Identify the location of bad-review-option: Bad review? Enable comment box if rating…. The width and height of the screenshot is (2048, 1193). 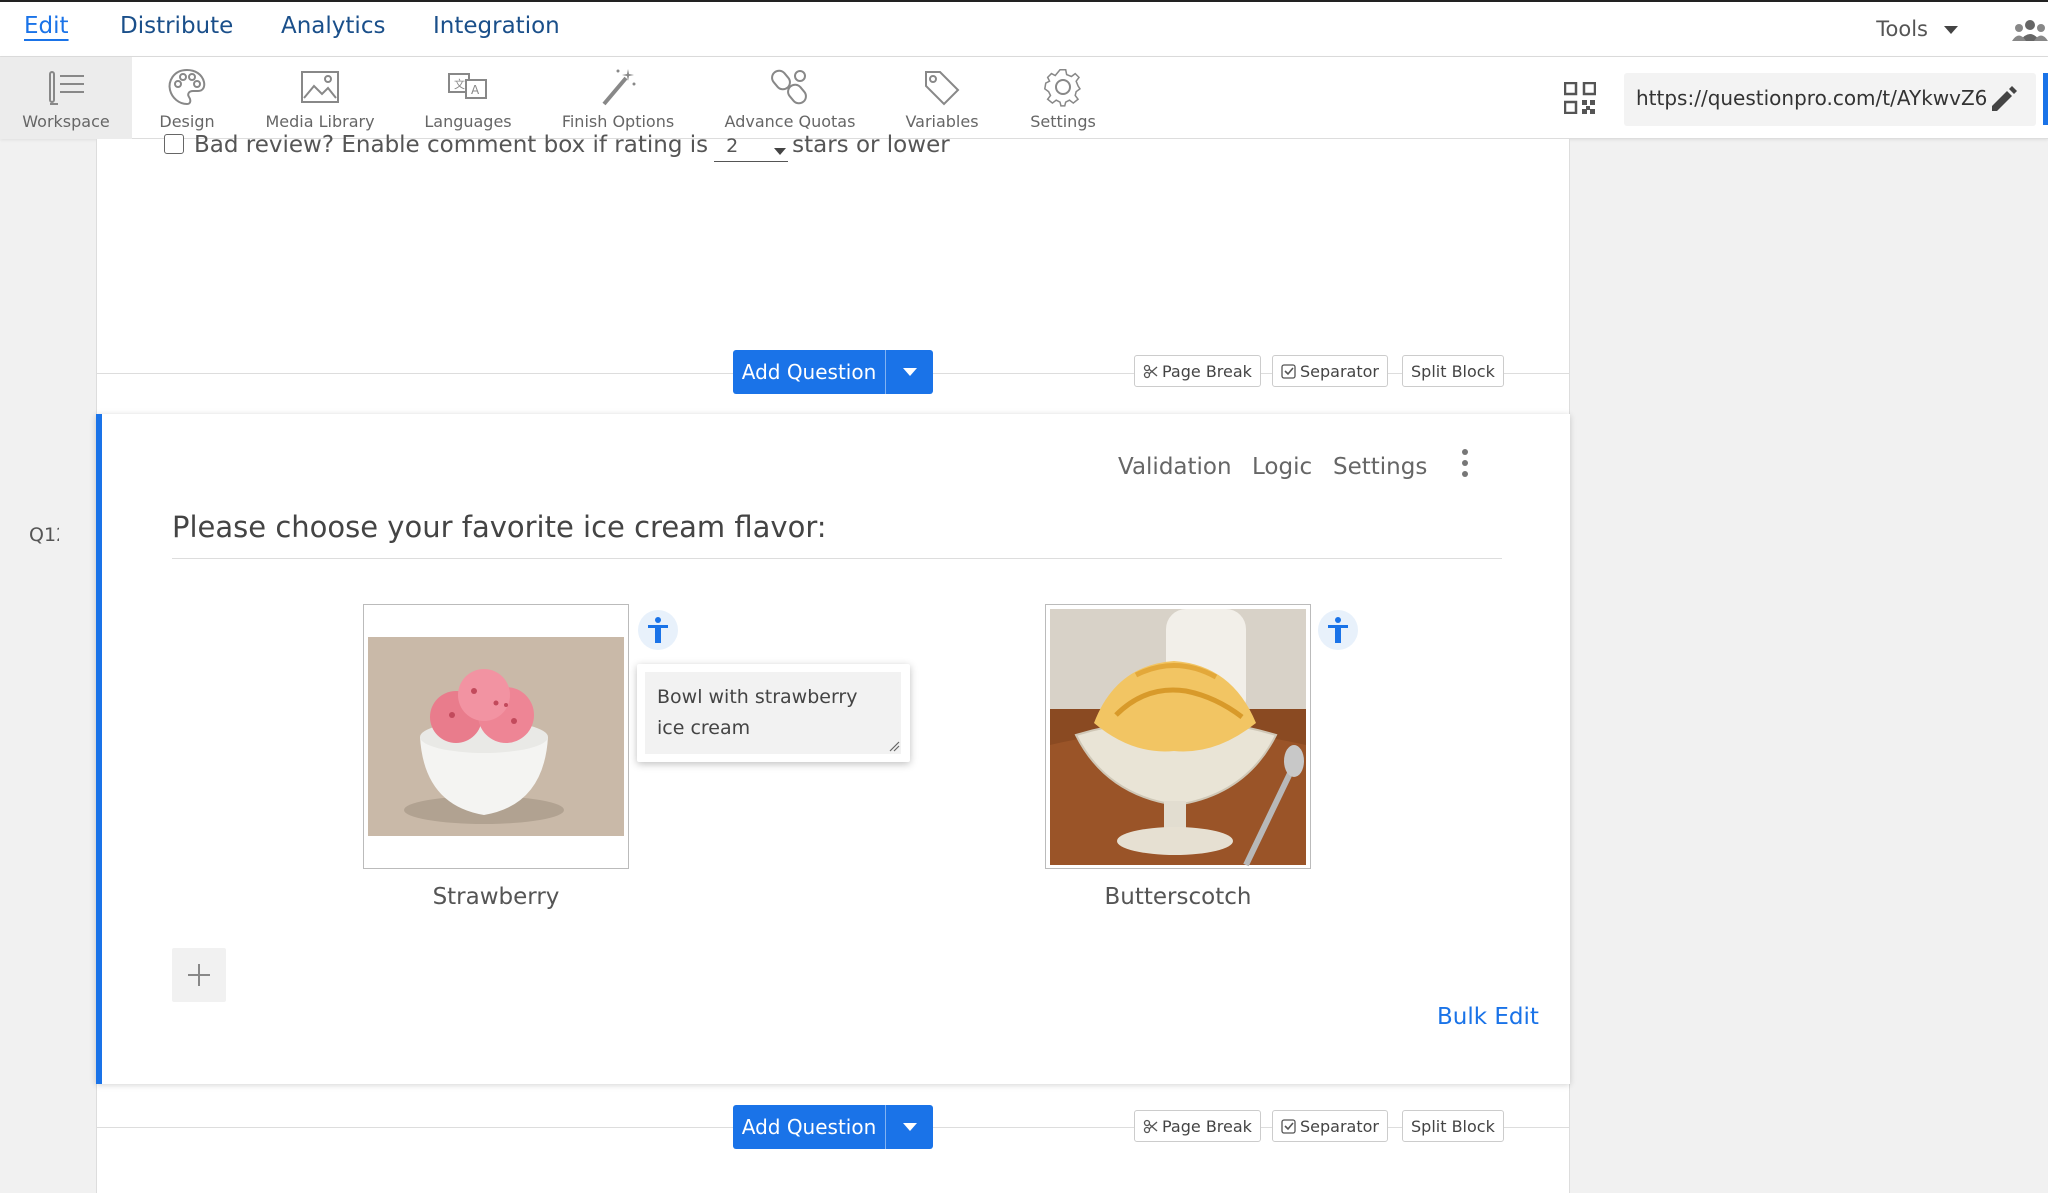
(557, 147).